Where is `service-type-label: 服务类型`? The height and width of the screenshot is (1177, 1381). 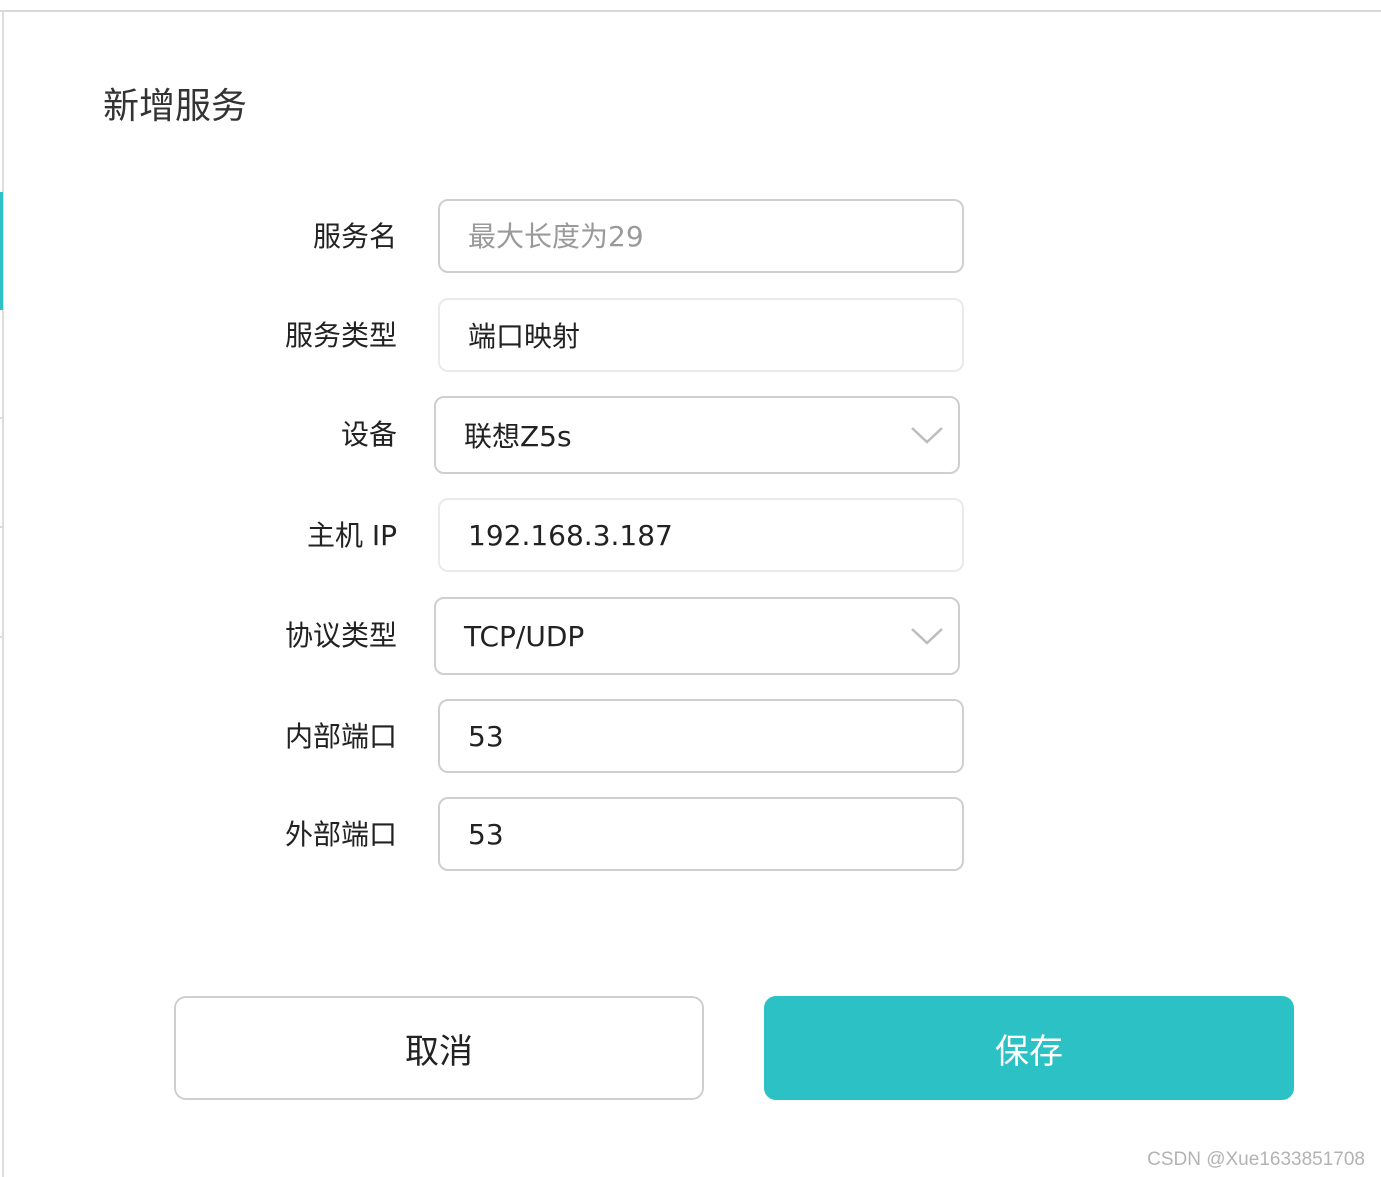 service-type-label: 服务类型 is located at coordinates (340, 335).